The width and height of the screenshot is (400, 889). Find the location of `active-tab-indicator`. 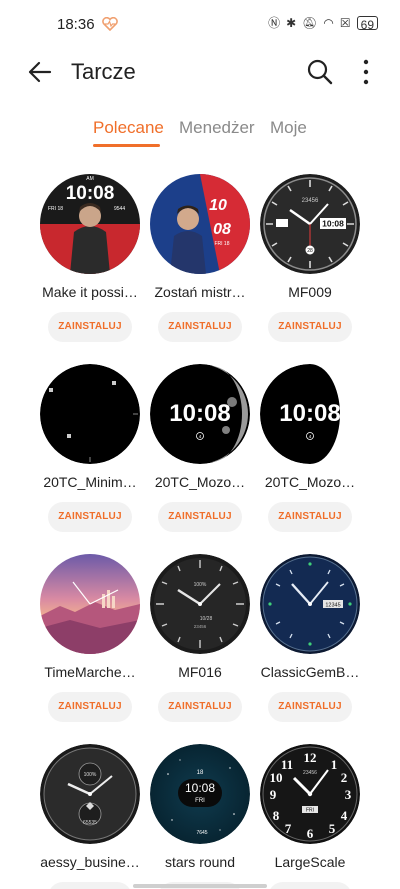

active-tab-indicator is located at coordinates (126, 145).